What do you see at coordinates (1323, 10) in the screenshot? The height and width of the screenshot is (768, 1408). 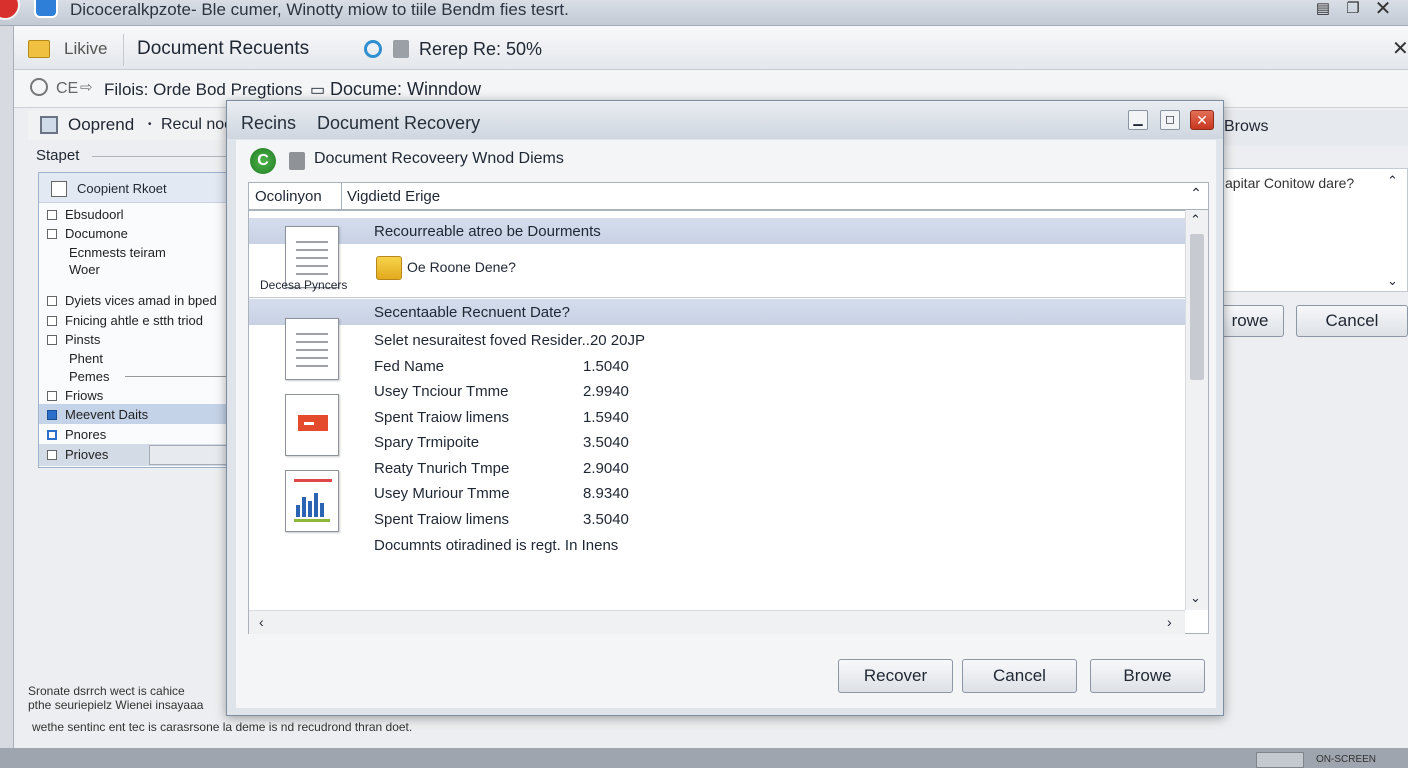 I see `minimize-icon: ▤` at bounding box center [1323, 10].